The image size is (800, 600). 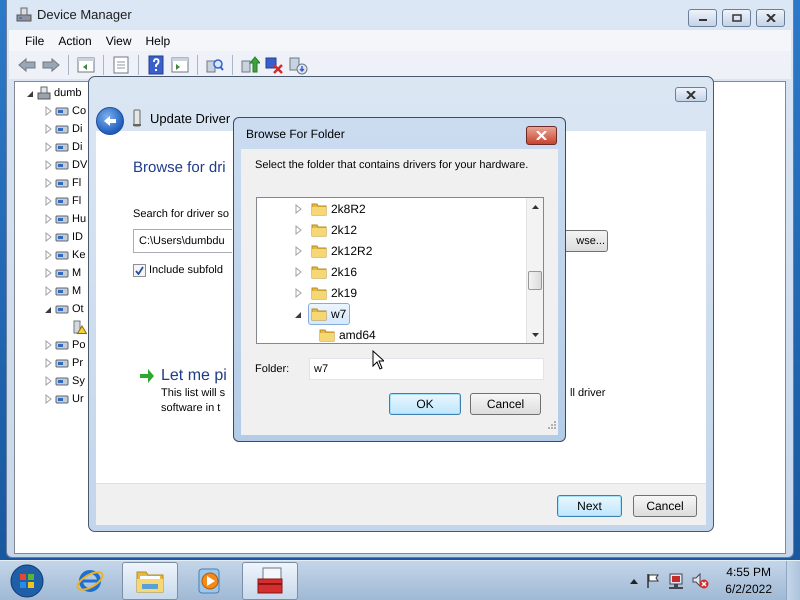 I want to click on scrollbar, so click(x=534, y=270).